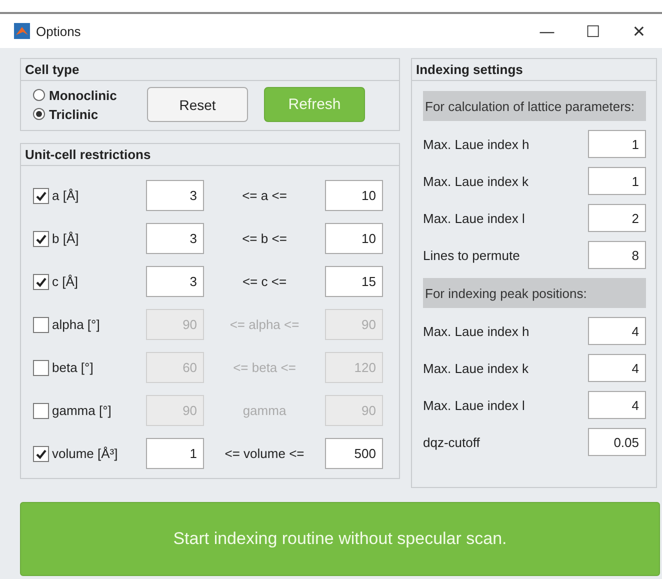 Image resolution: width=662 pixels, height=579 pixels. What do you see at coordinates (534, 106) in the screenshot?
I see `section-heading: For calculation of lattice parameters:` at bounding box center [534, 106].